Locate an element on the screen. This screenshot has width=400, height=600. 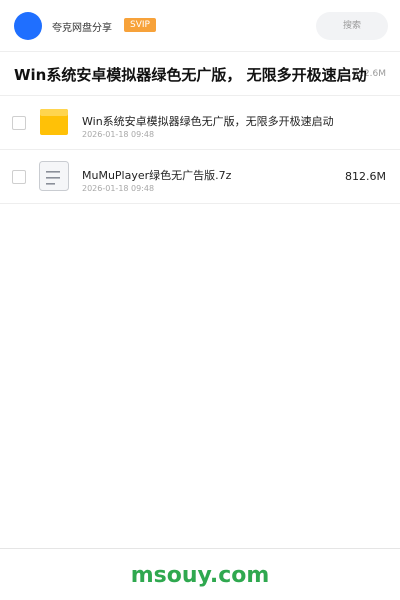
svip-badge: SVIP is located at coordinates (140, 25).